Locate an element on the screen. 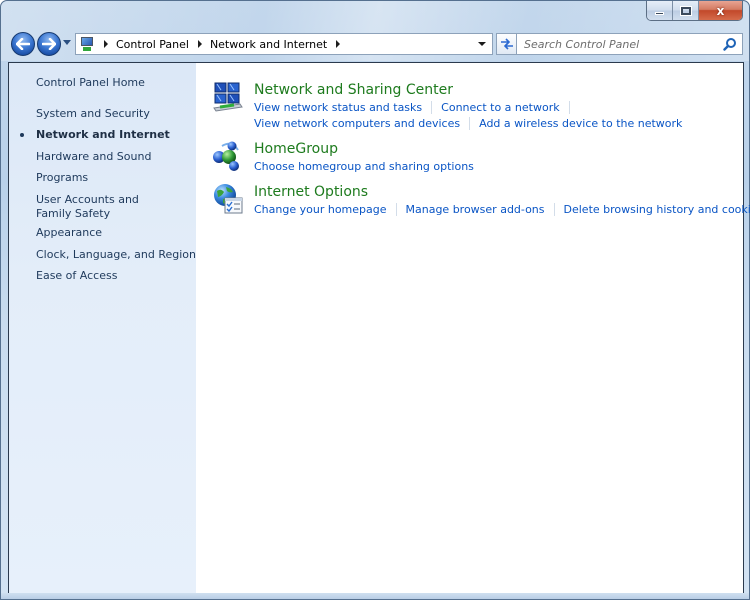  category-title-network-sharing-center: Network and Sharing Center is located at coordinates (353, 90).